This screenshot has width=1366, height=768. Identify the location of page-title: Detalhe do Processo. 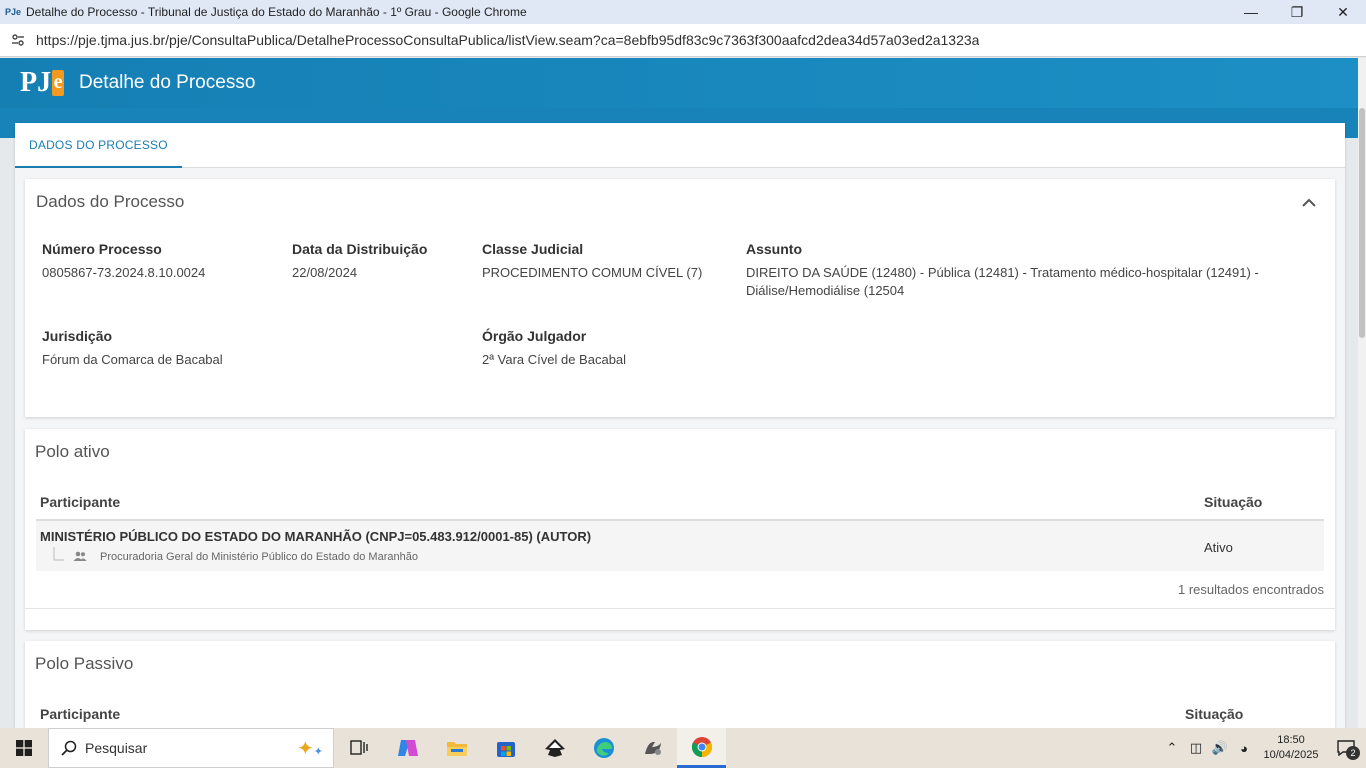
(167, 82).